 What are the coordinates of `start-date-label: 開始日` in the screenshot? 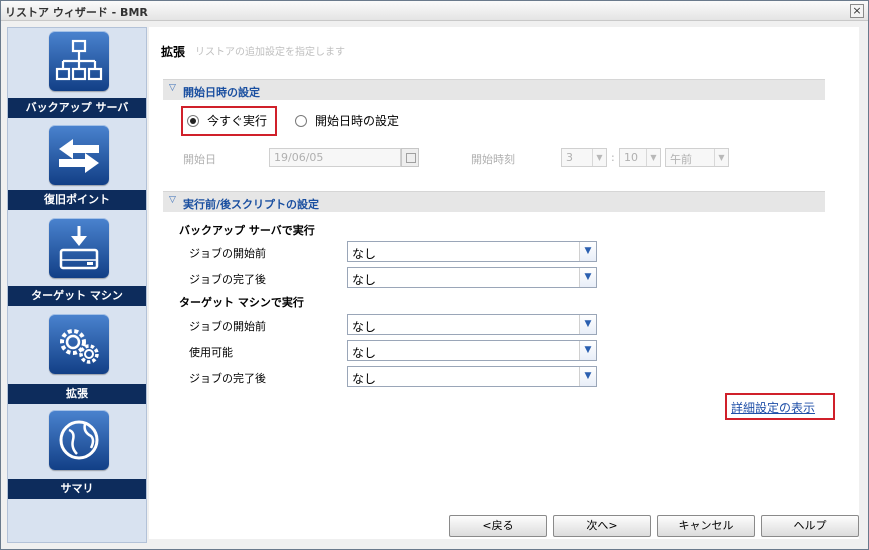 It's located at (199, 159).